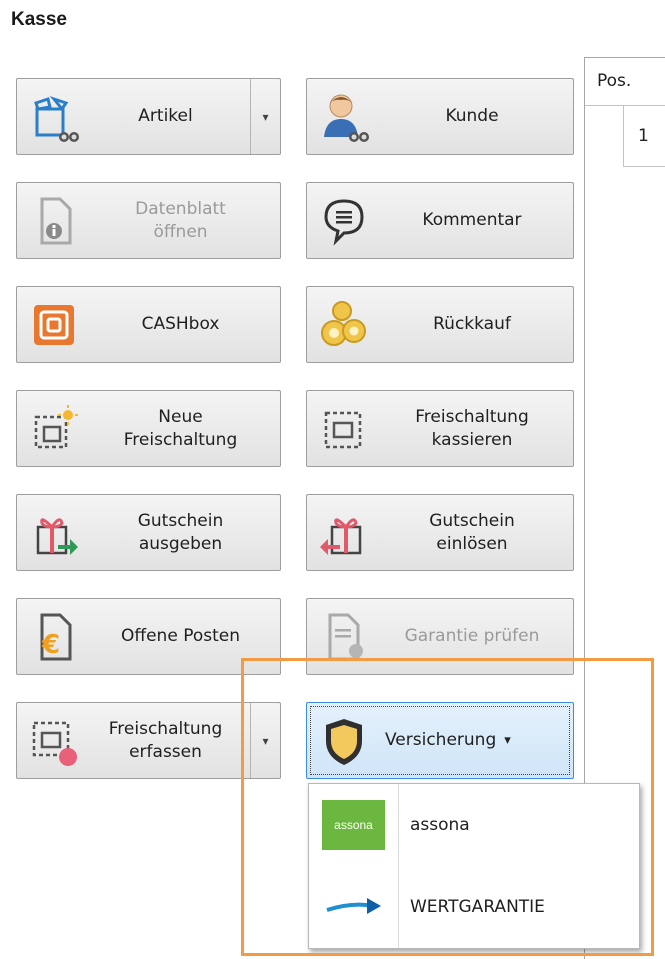  I want to click on artikel-button: Artikel ▾, so click(148, 116).